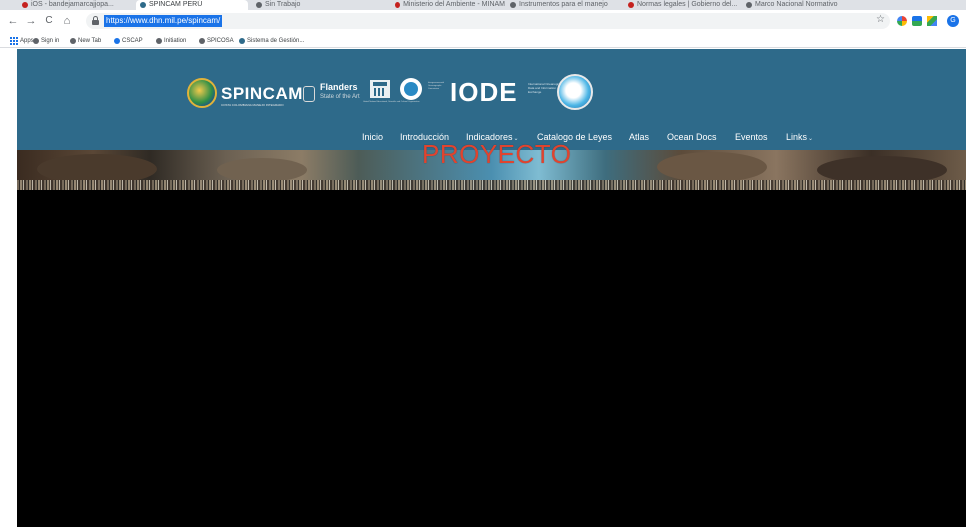 This screenshot has width=966, height=527. What do you see at coordinates (220, 41) in the screenshot?
I see `bookmark-label: SPICOSA` at bounding box center [220, 41].